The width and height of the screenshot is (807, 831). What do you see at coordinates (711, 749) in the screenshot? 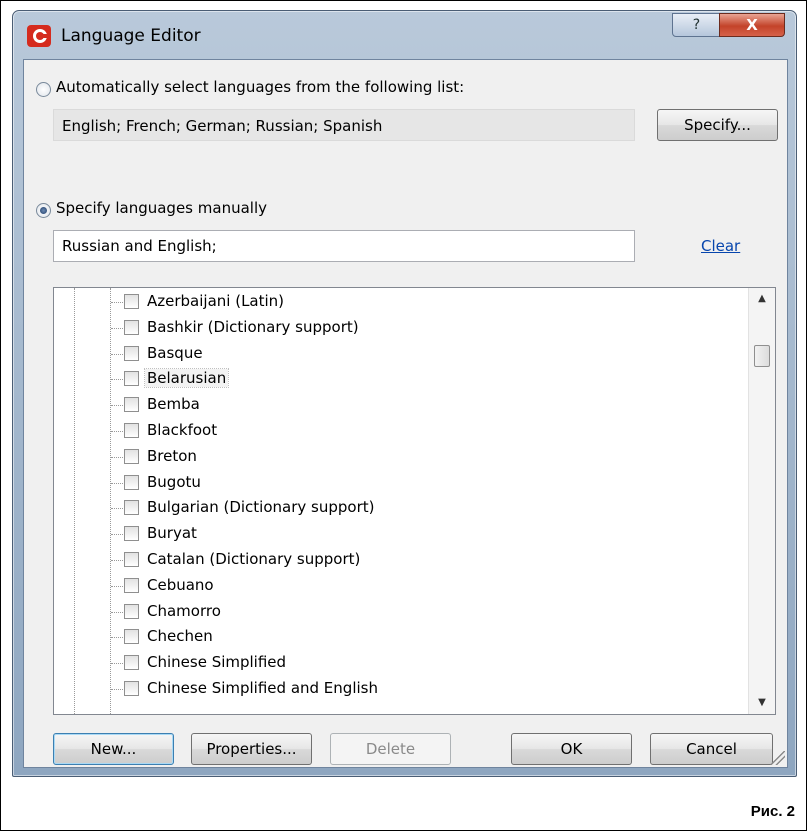
I see `cancel-button: Cancel` at bounding box center [711, 749].